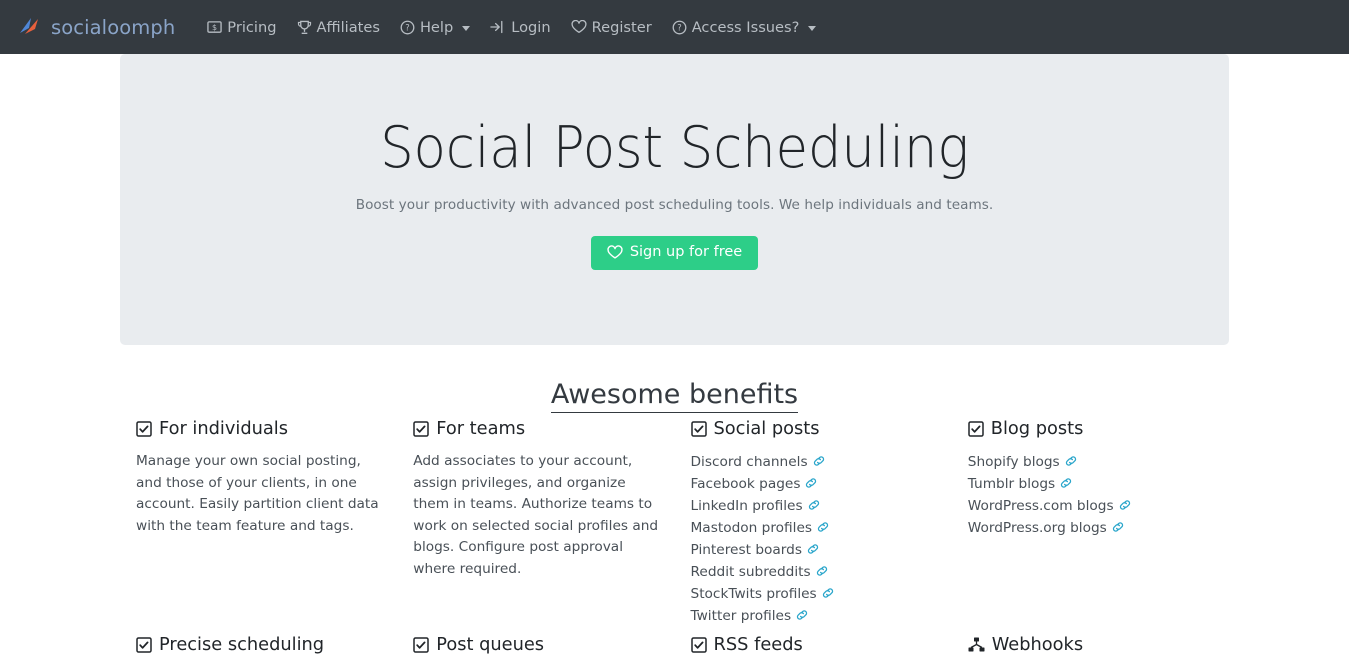  Describe the element at coordinates (747, 506) in the screenshot. I see `link-label: LinkedIn profiles` at that location.